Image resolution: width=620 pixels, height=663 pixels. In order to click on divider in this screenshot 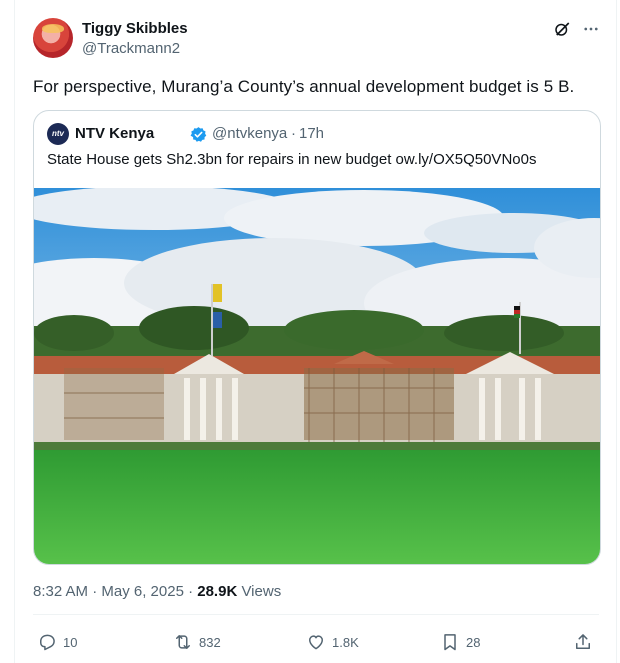, I will do `click(316, 614)`.